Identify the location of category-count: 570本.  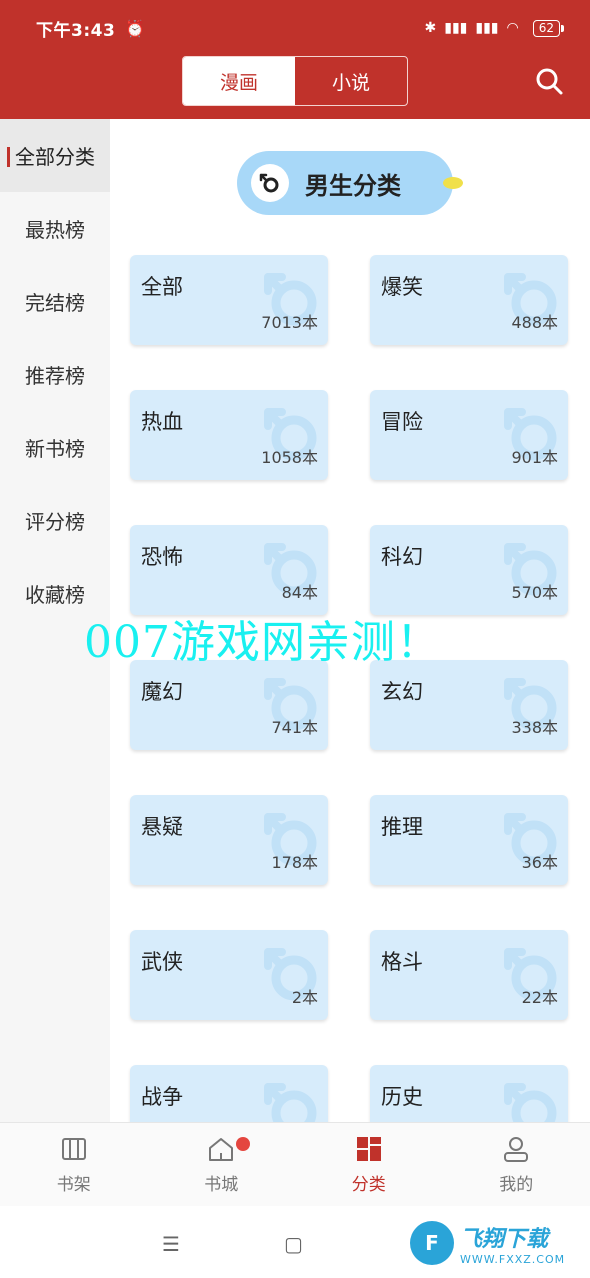
(534, 592).